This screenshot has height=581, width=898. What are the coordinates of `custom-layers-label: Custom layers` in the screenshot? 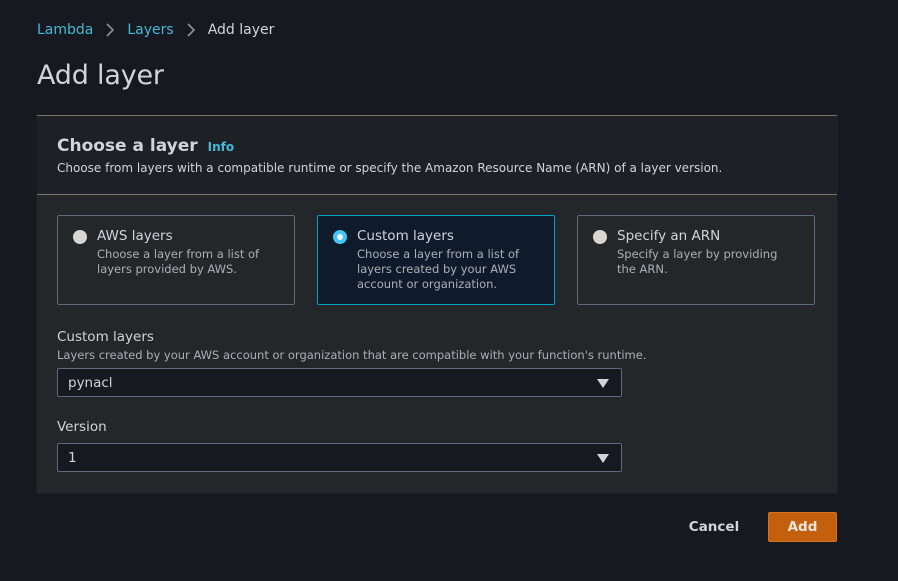 It's located at (105, 337).